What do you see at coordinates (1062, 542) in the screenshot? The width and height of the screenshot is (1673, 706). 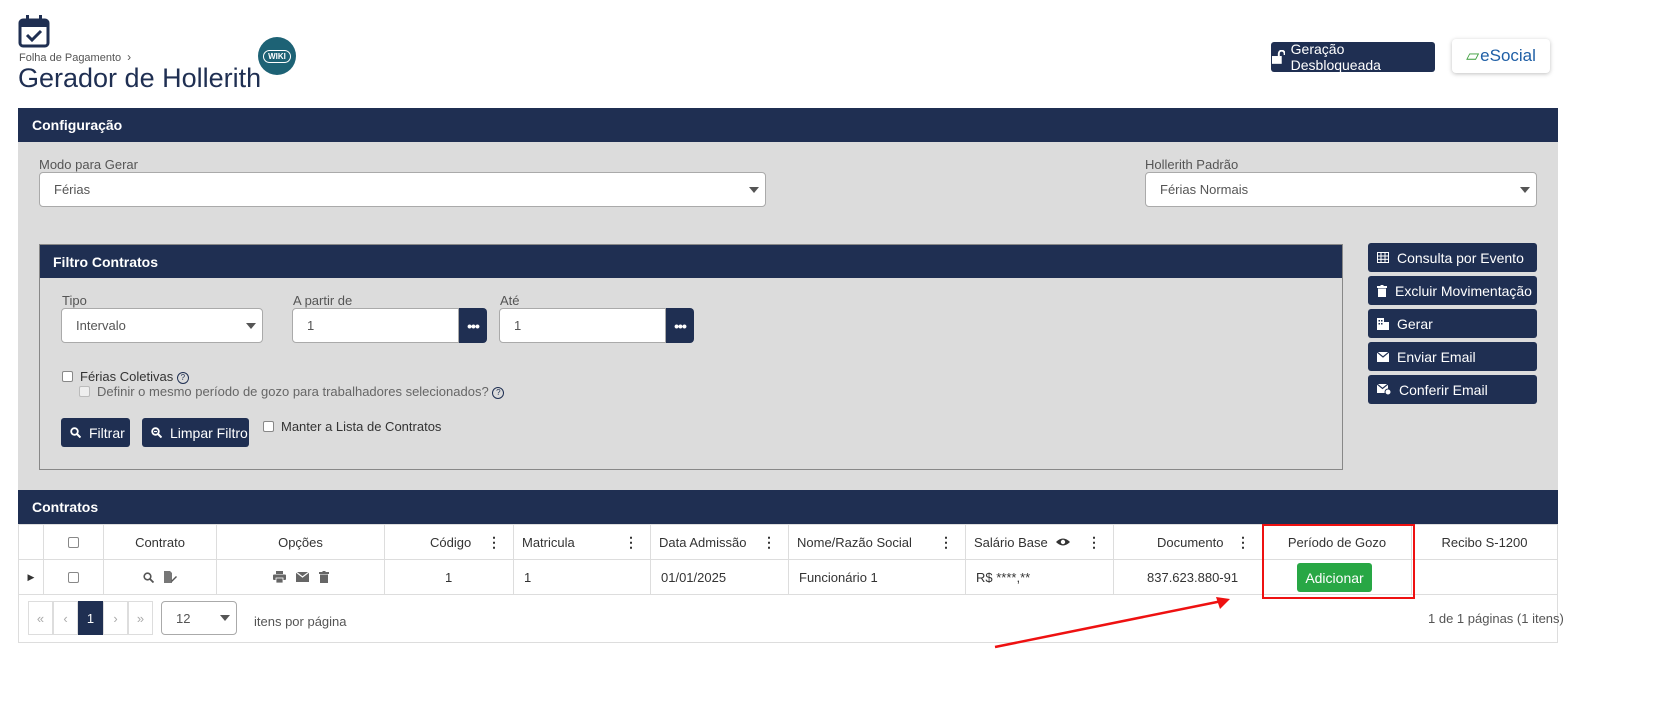 I see `eye-icon` at bounding box center [1062, 542].